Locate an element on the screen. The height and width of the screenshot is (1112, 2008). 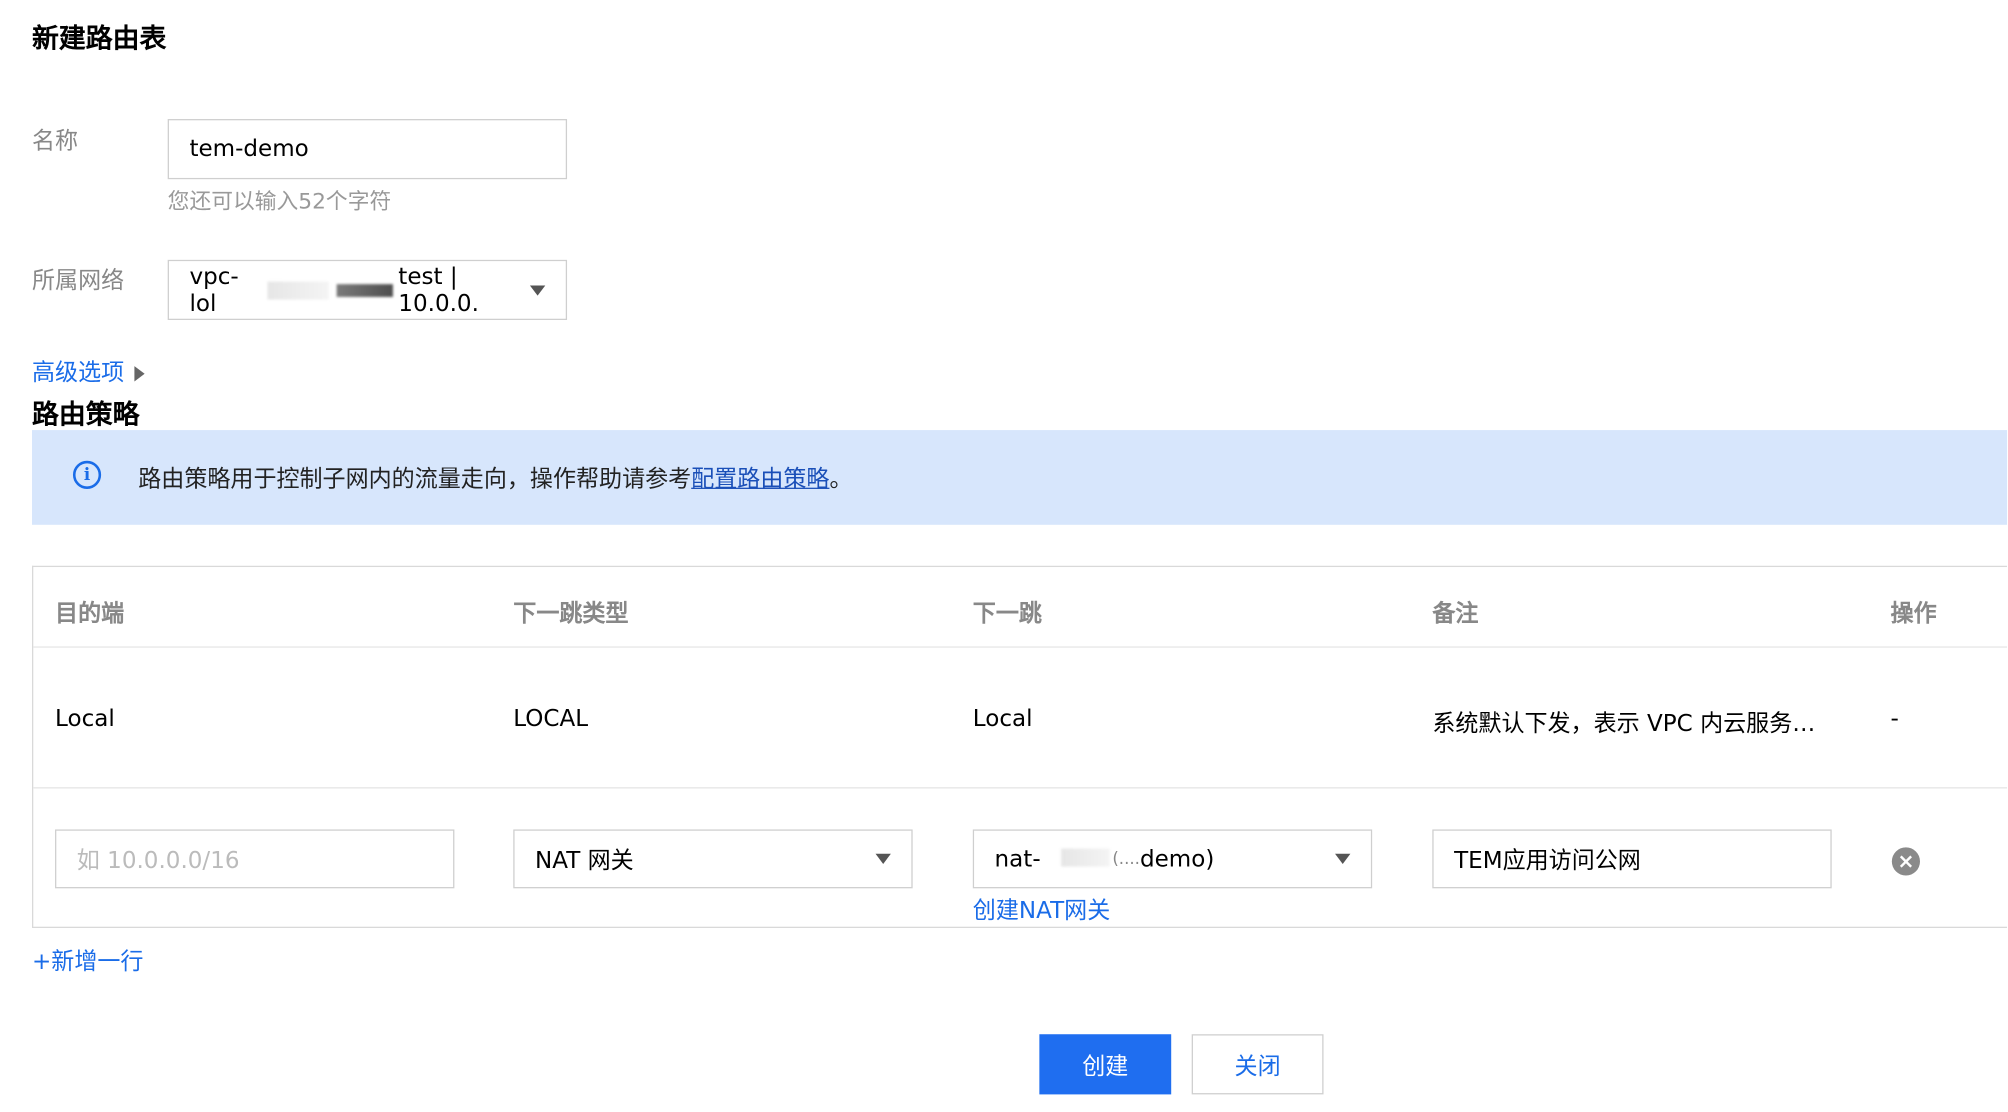
advanced-options-label: 高级选项 is located at coordinates (78, 373).